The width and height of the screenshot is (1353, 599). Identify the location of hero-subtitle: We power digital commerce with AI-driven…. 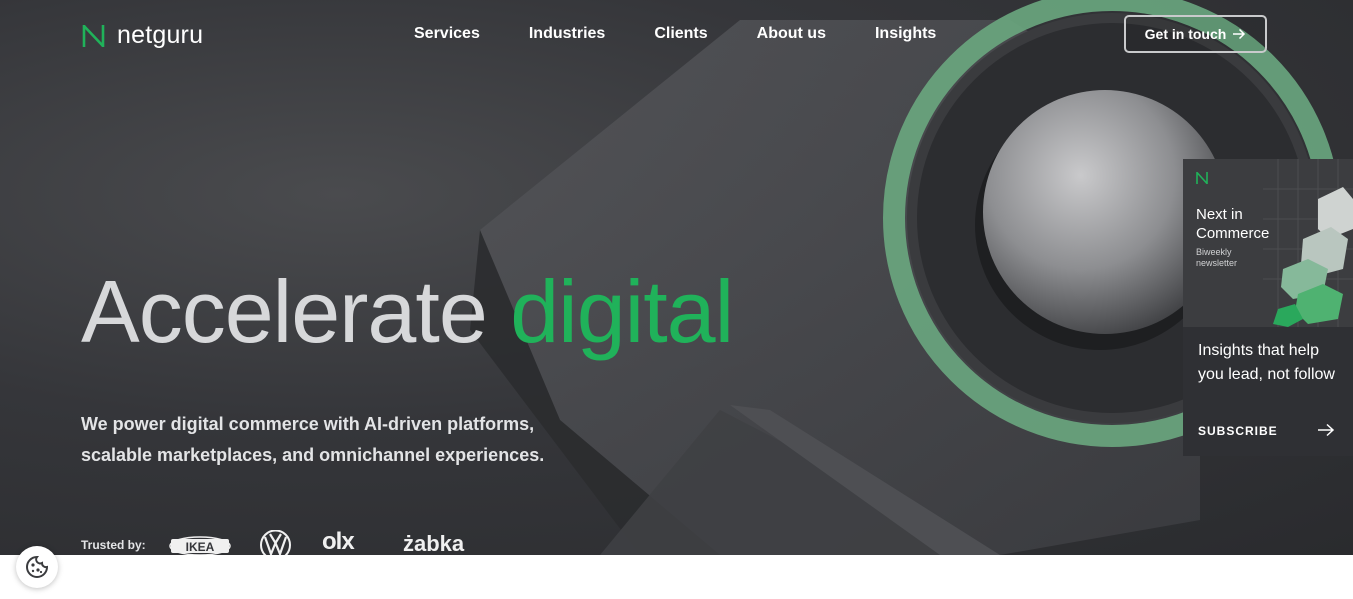
(313, 439).